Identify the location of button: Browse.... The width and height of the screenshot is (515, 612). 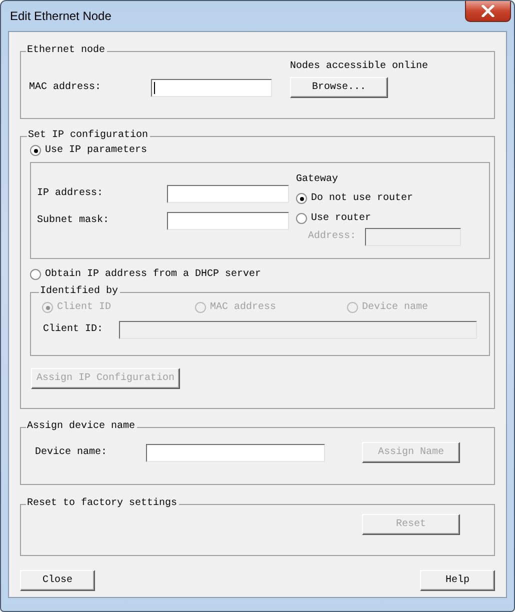
(339, 87).